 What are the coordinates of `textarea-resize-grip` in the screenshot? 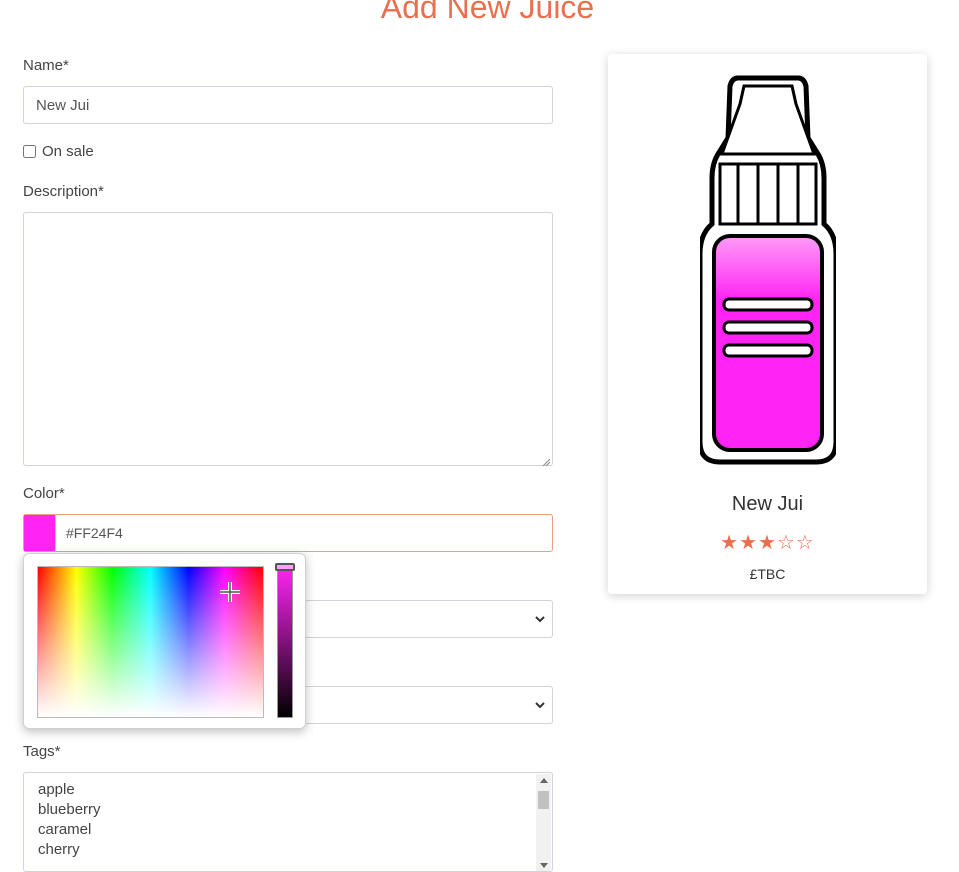 It's located at (546, 460).